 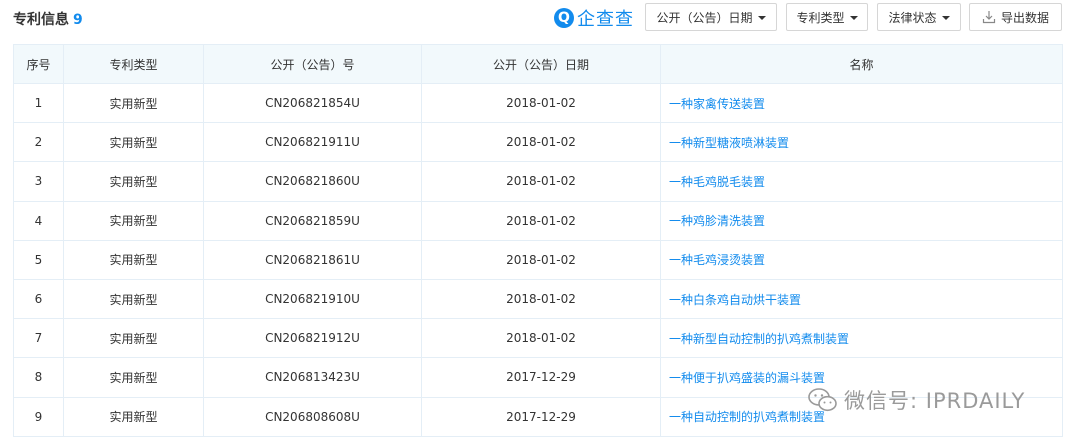 What do you see at coordinates (820, 17) in the screenshot?
I see `filter-type-label: 专利类型` at bounding box center [820, 17].